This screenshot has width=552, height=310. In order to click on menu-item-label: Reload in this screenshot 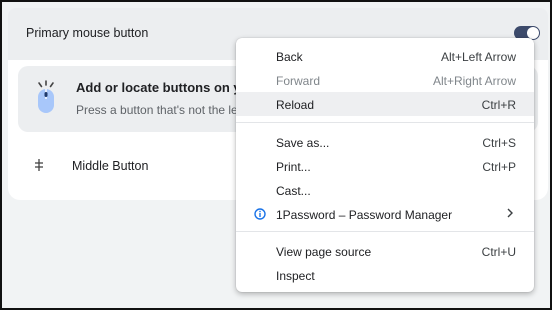, I will do `click(295, 105)`.